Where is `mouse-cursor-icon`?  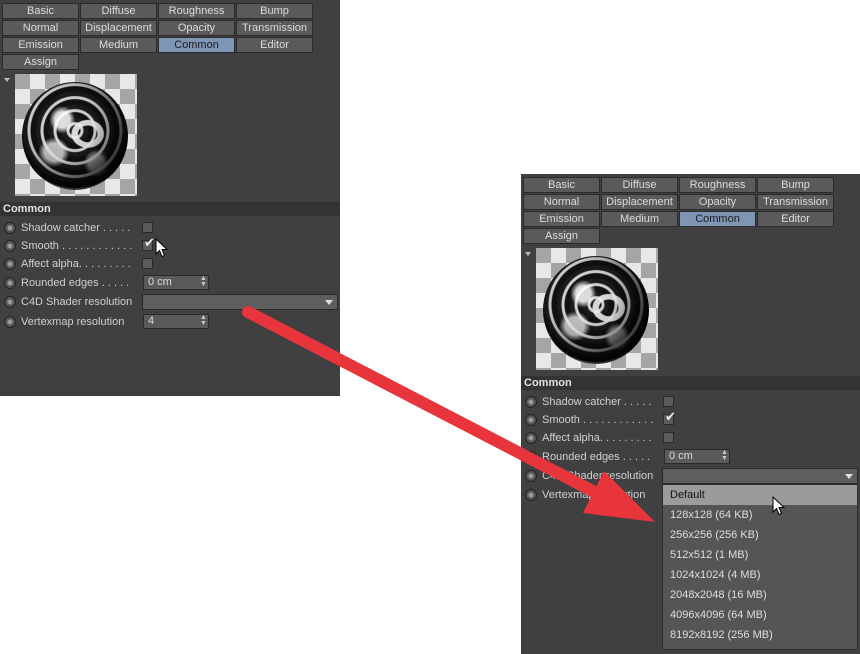 mouse-cursor-icon is located at coordinates (779, 506).